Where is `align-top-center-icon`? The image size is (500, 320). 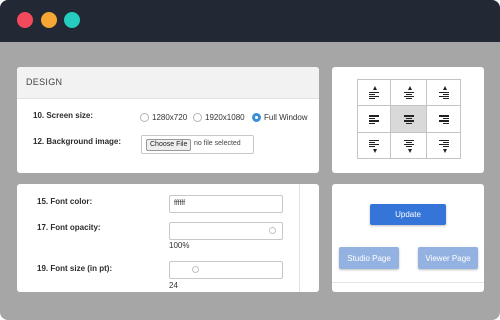
align-top-center-icon is located at coordinates (408, 92).